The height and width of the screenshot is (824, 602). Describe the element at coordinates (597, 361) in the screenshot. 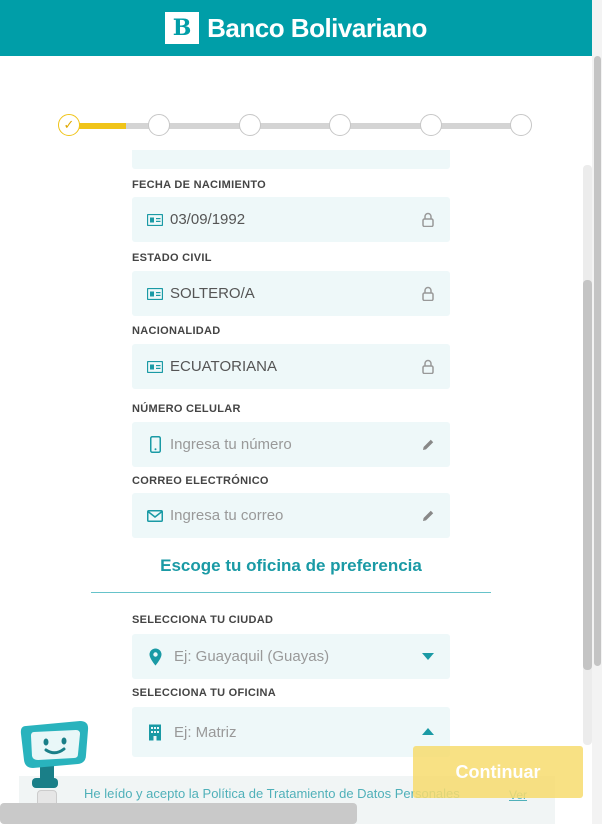

I see `page-scrollbar-thumb` at that location.